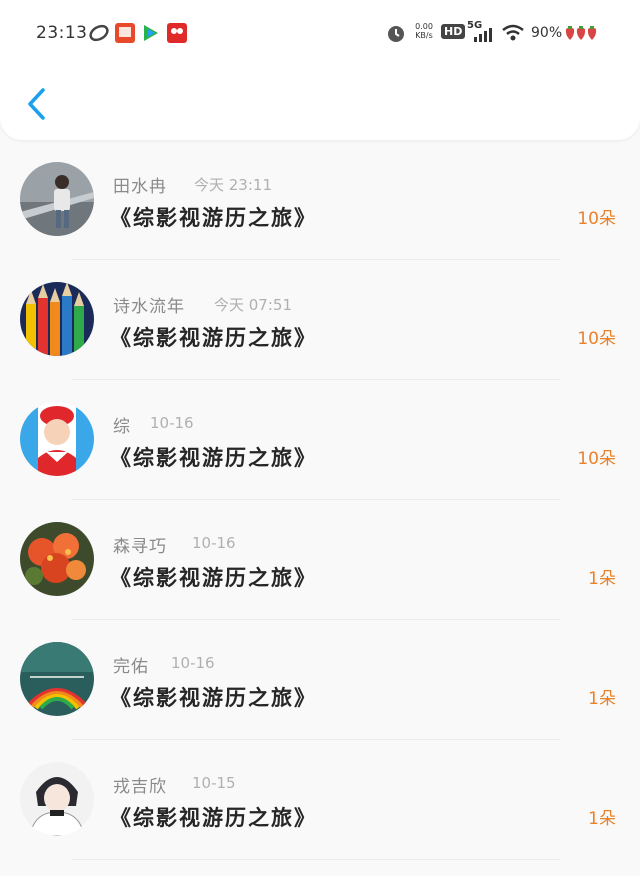  I want to click on sender-name: 诗水流年, so click(149, 304).